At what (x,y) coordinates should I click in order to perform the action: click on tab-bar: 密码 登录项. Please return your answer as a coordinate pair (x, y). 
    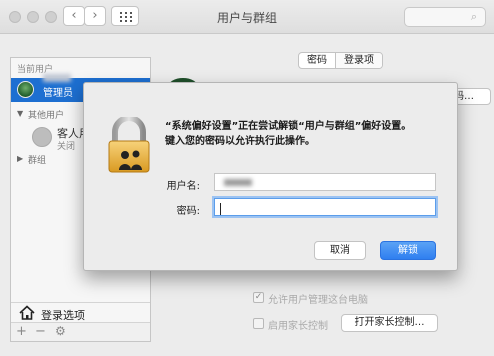
    Looking at the image, I should click on (340, 60).